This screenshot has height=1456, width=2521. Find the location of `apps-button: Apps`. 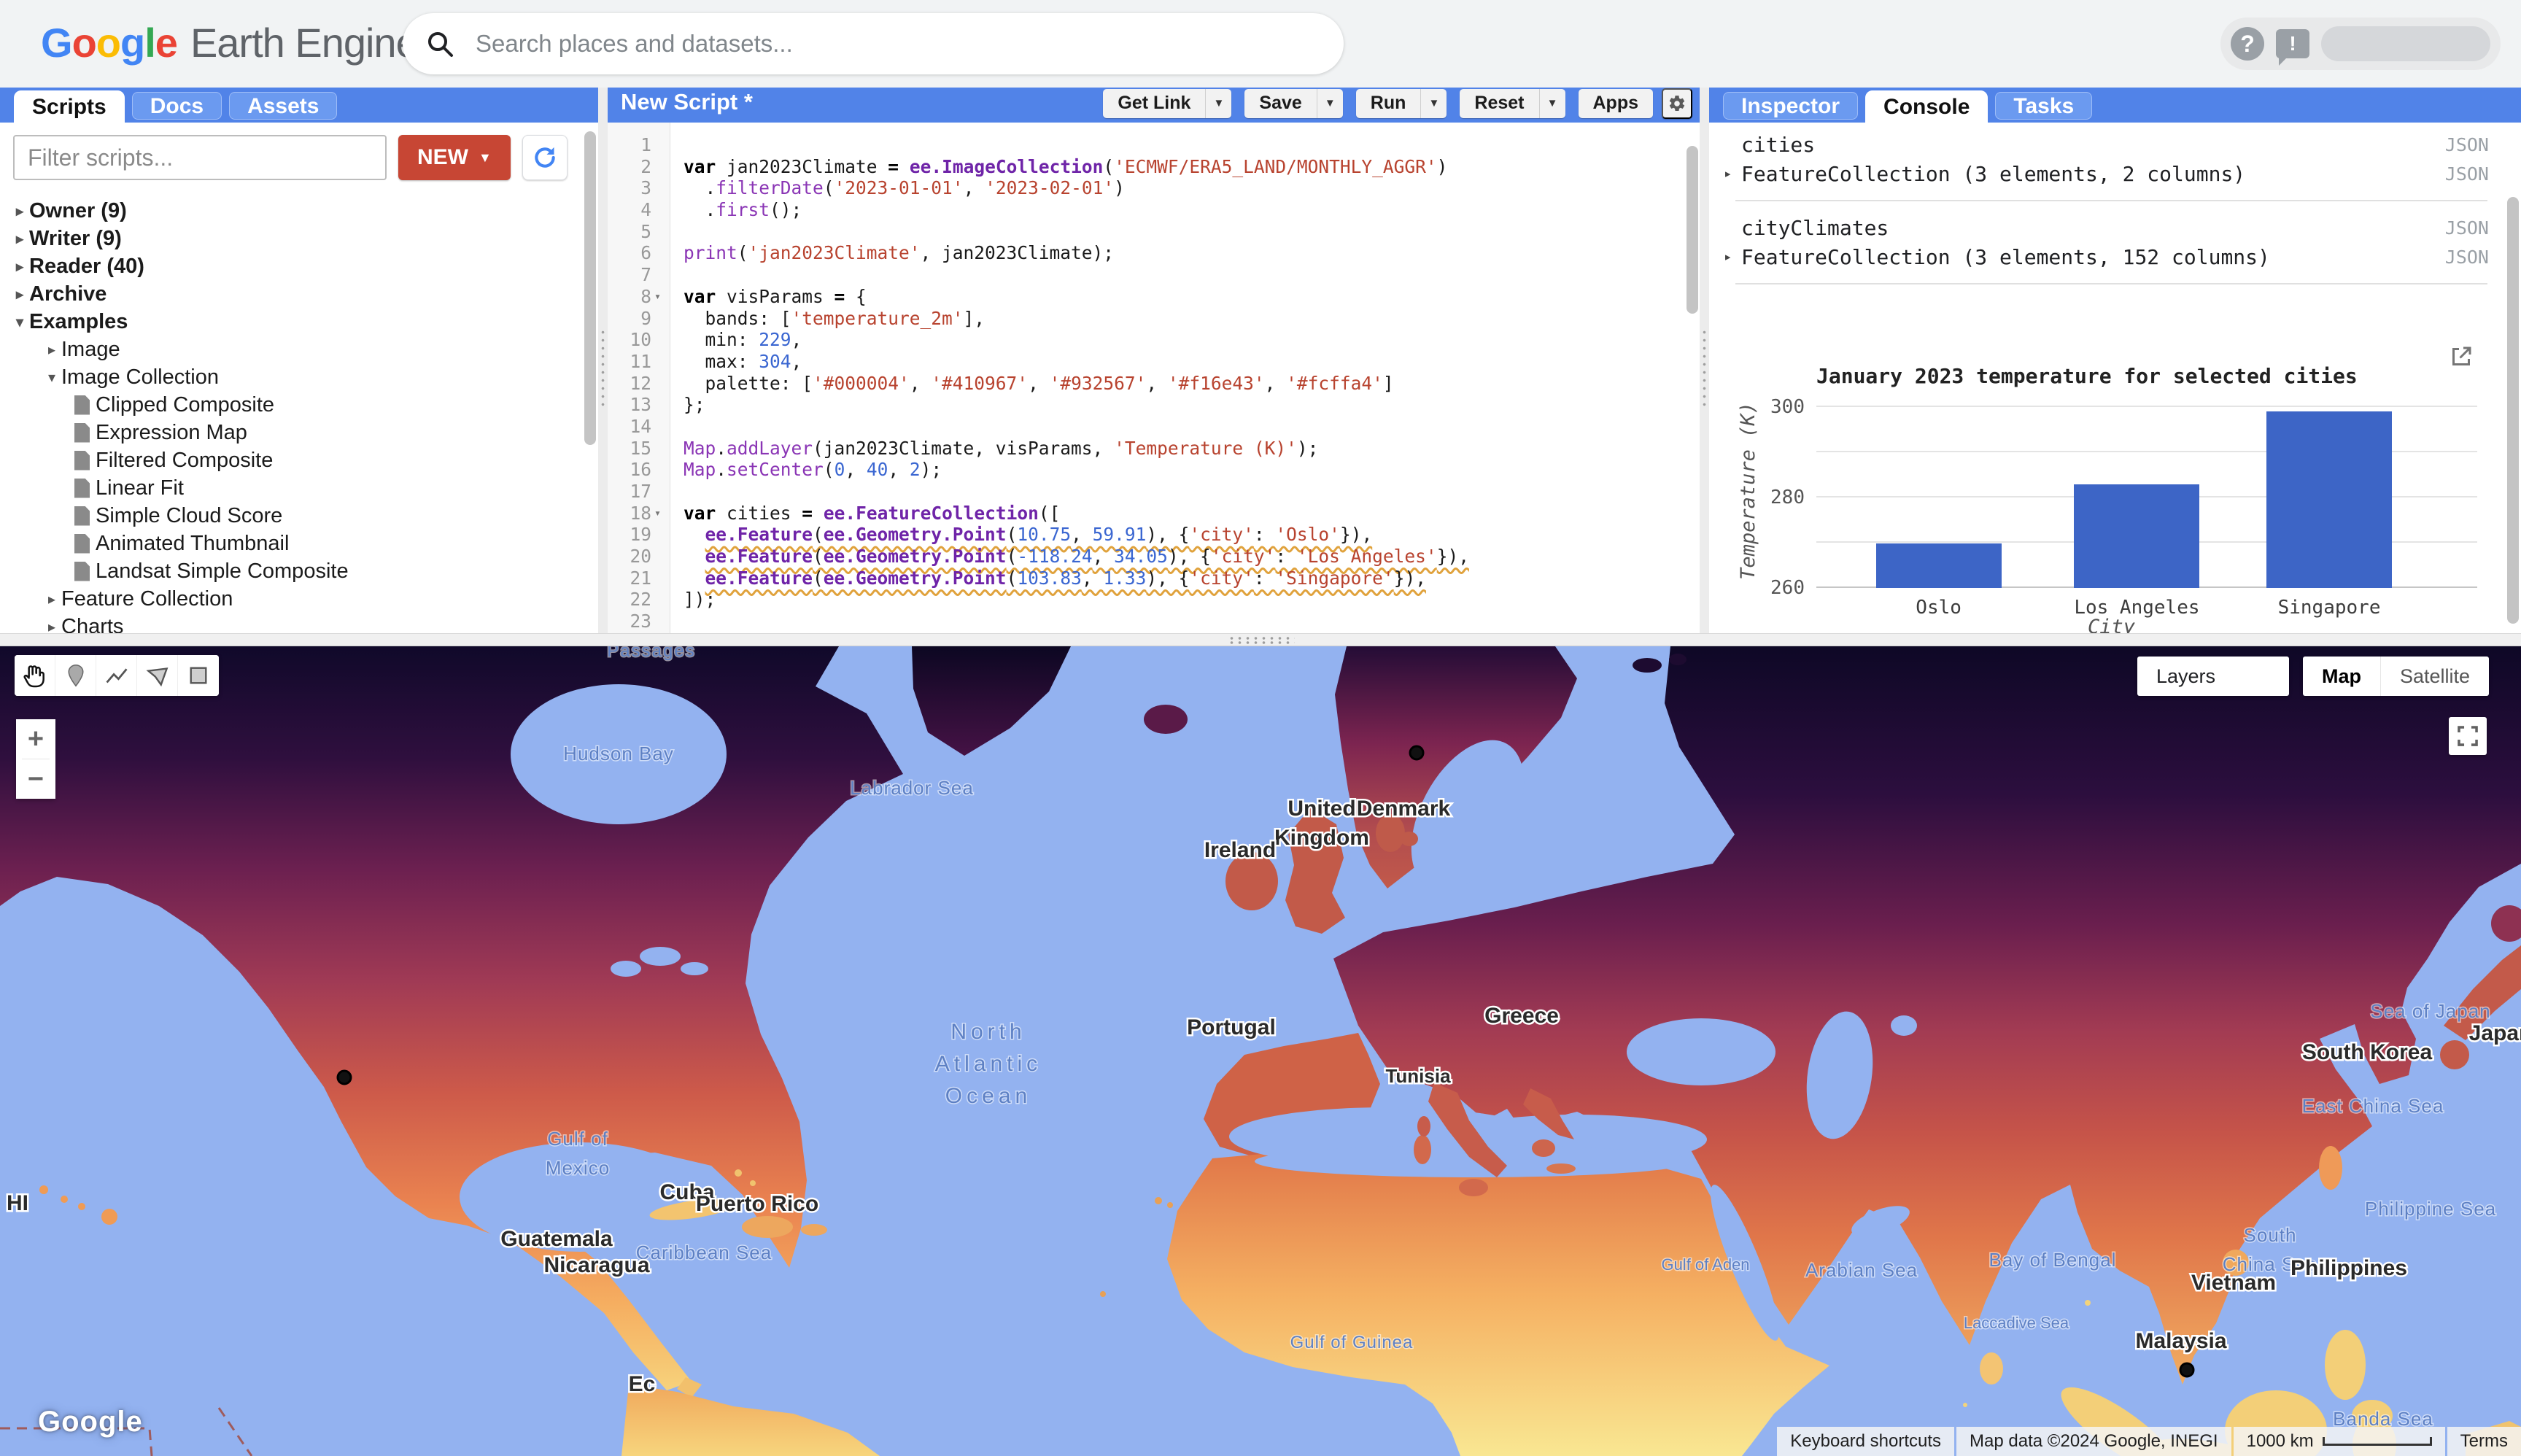

apps-button: Apps is located at coordinates (1615, 103).